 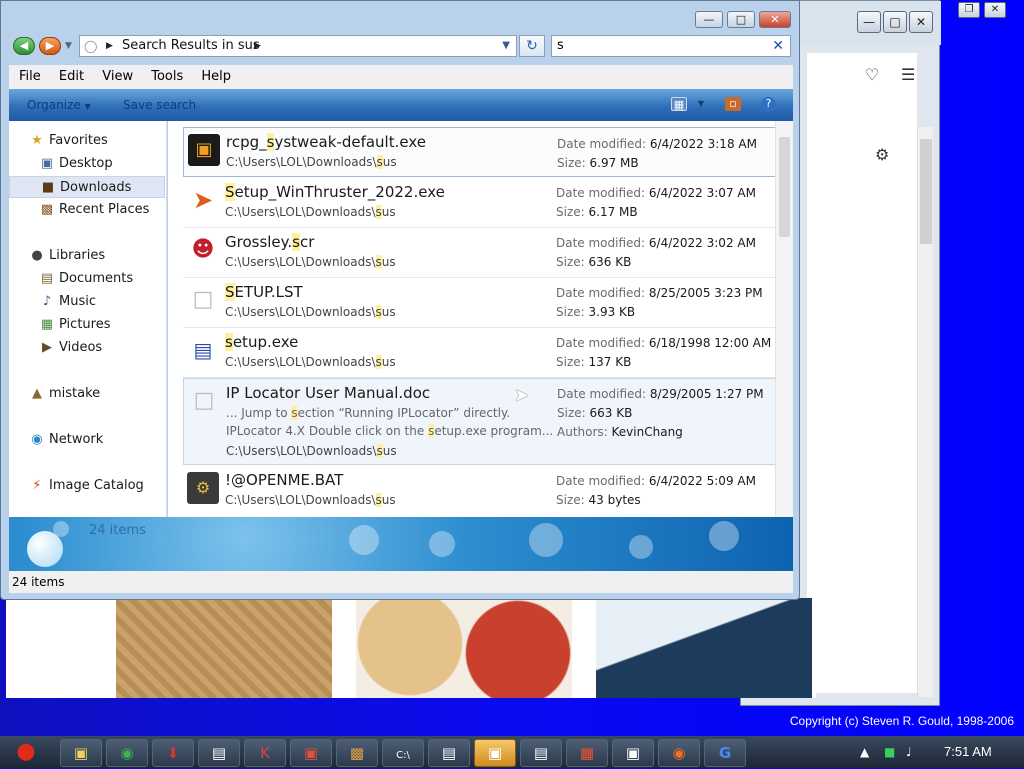 What do you see at coordinates (908, 74) in the screenshot?
I see `hamburger-menu-icon: ☰` at bounding box center [908, 74].